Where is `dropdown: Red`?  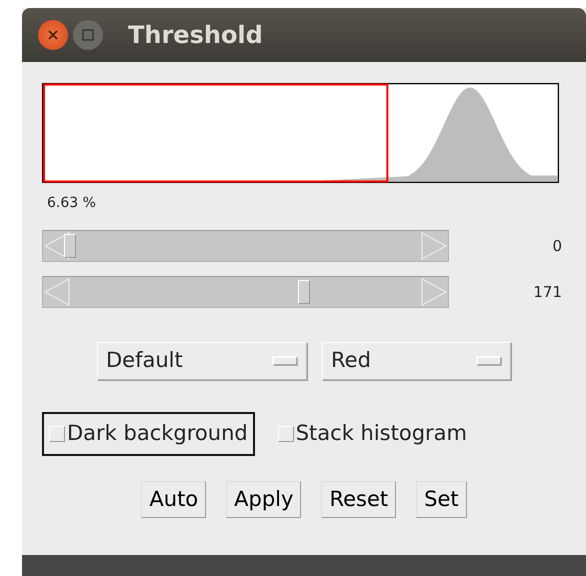 dropdown: Red is located at coordinates (416, 361).